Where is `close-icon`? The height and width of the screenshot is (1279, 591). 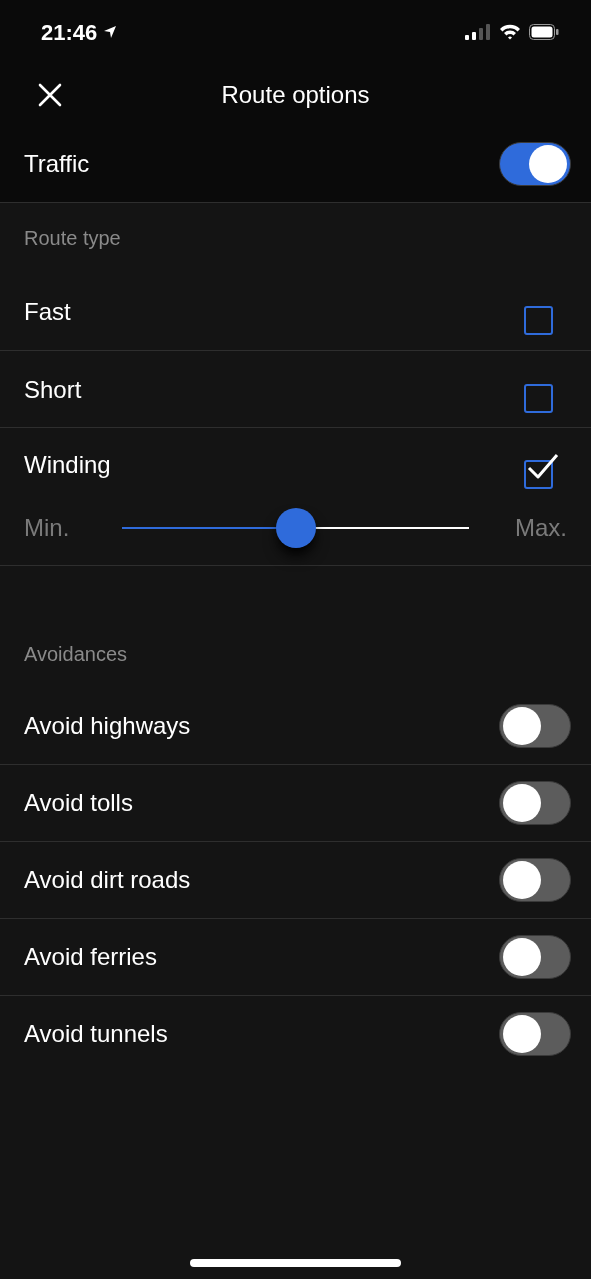 close-icon is located at coordinates (50, 95).